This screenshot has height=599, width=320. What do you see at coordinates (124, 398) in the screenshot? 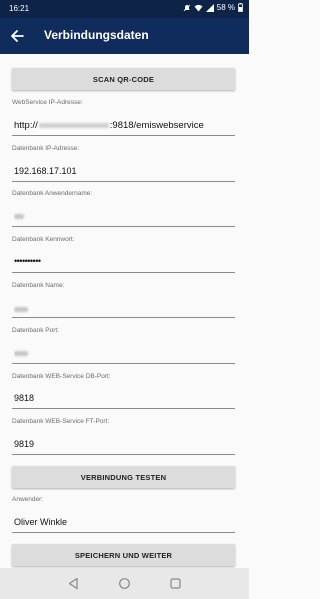
I see `ws-db-port-field: 9818` at bounding box center [124, 398].